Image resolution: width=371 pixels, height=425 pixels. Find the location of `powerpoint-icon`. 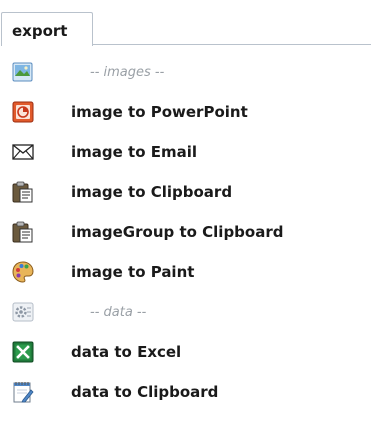

powerpoint-icon is located at coordinates (23, 112).